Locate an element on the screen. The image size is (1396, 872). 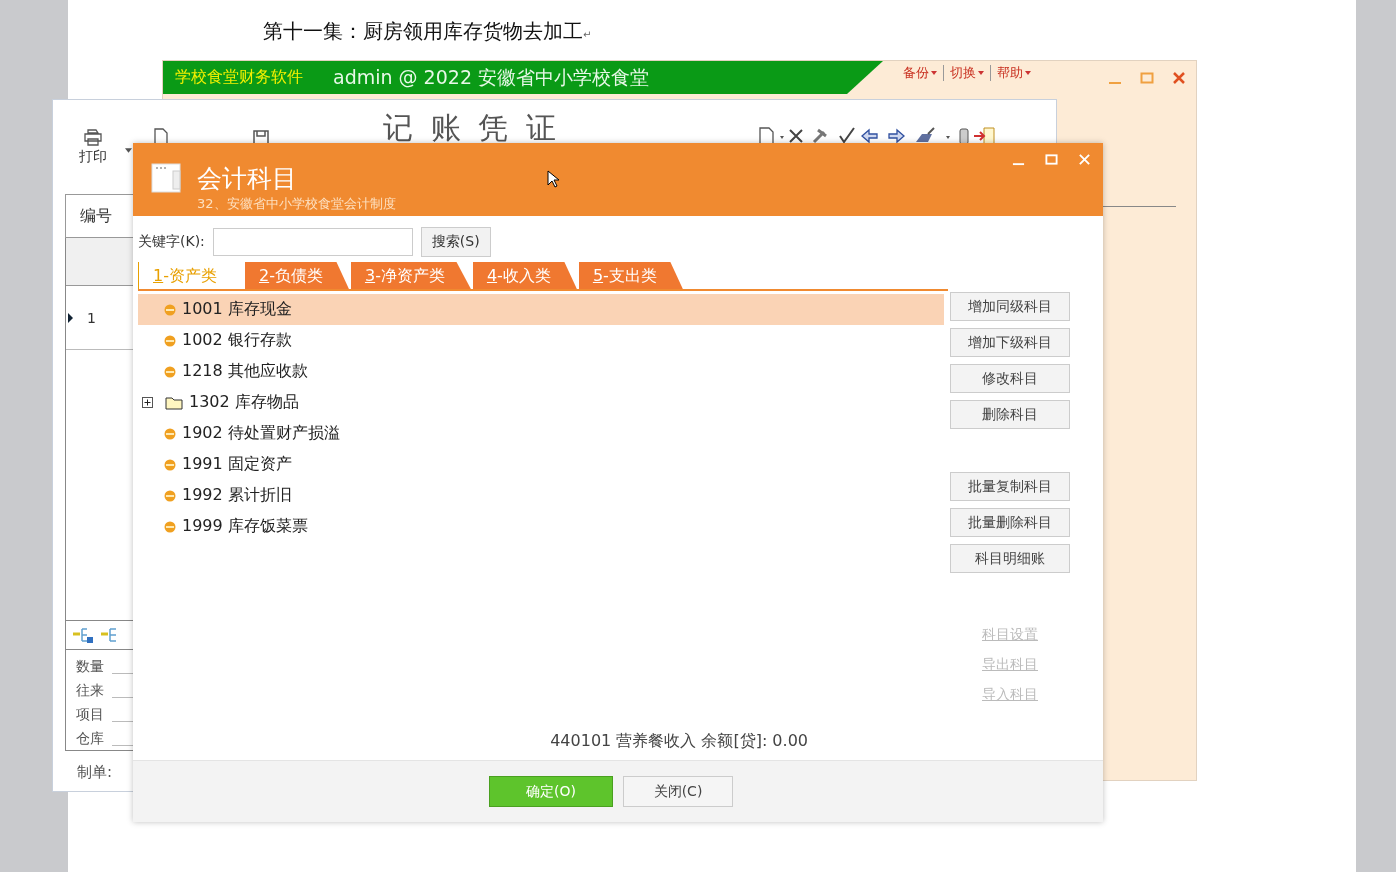
print-button: 打印 is located at coordinates (93, 147).